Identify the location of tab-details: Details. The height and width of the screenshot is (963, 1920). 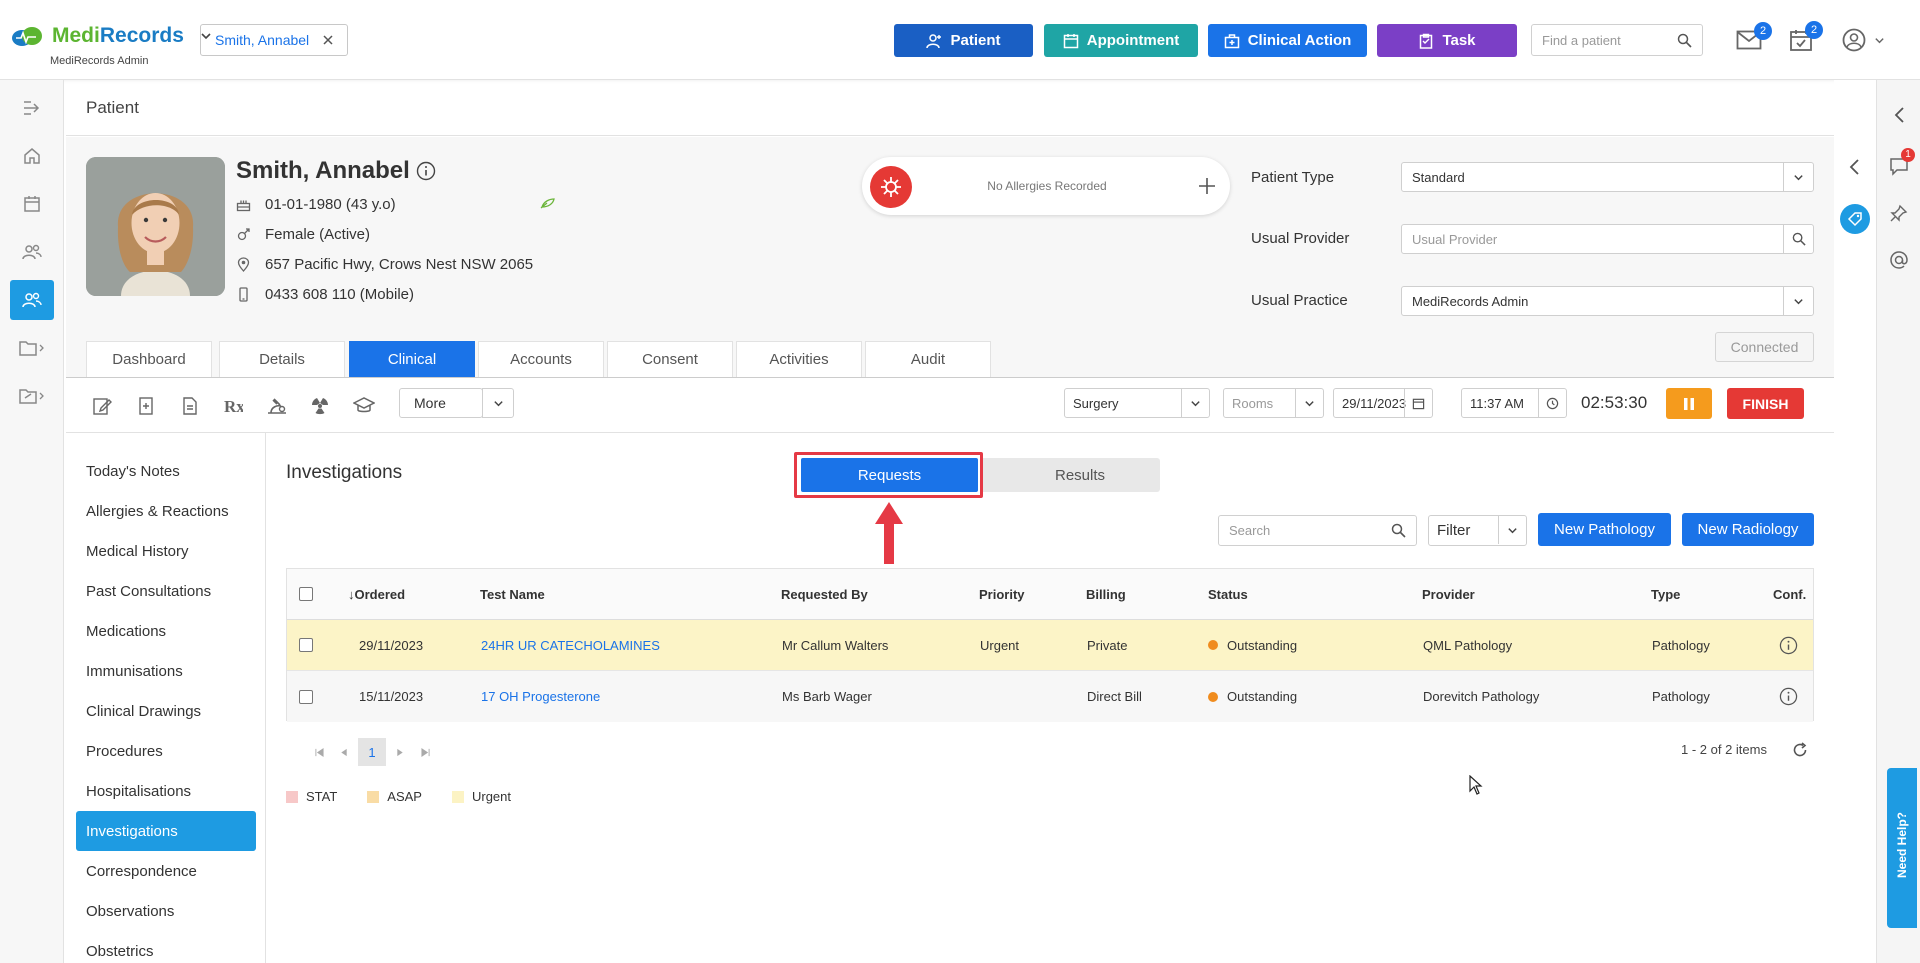
(282, 359).